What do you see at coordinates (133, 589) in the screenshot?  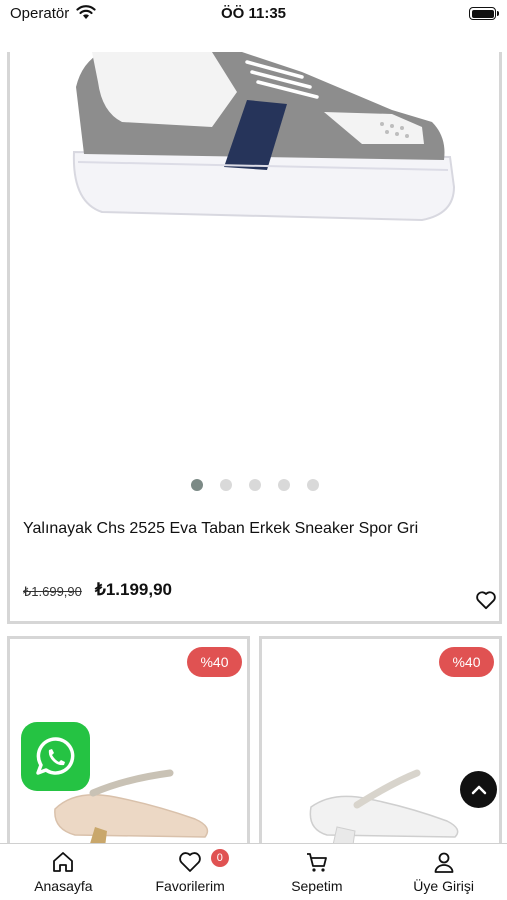 I see `current-price: ₺1.199,90` at bounding box center [133, 589].